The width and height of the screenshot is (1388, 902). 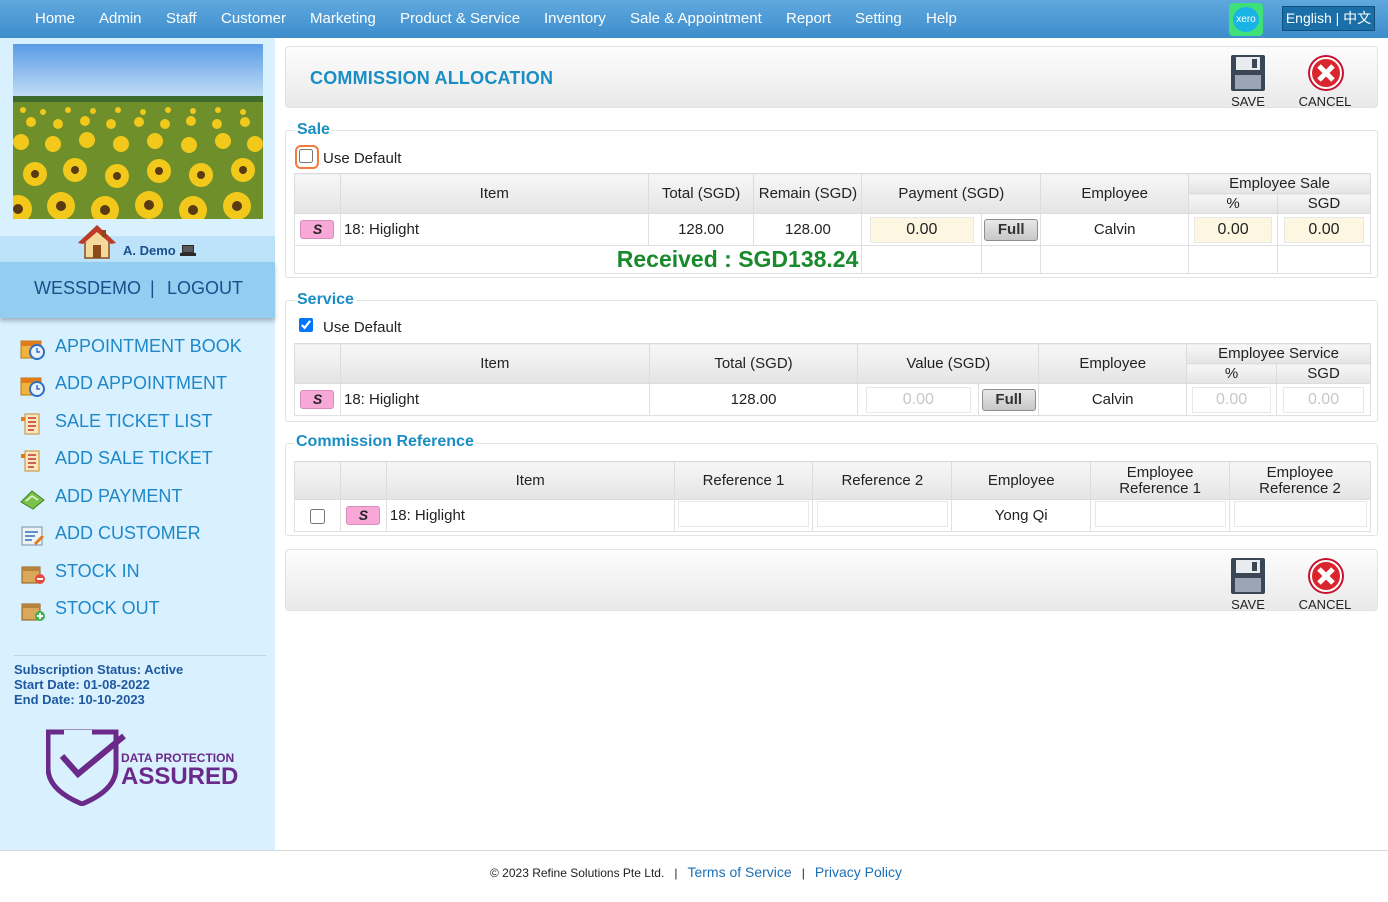 I want to click on home-icon, so click(x=97, y=242).